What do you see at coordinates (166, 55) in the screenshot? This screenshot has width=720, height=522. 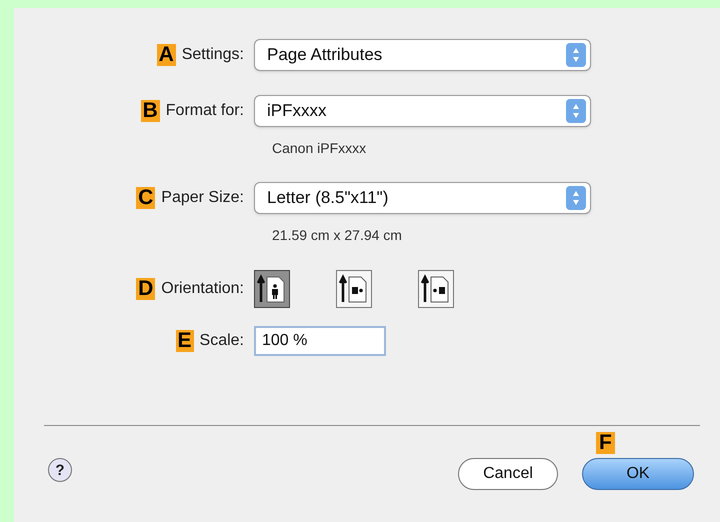 I see `letter-marker: A` at bounding box center [166, 55].